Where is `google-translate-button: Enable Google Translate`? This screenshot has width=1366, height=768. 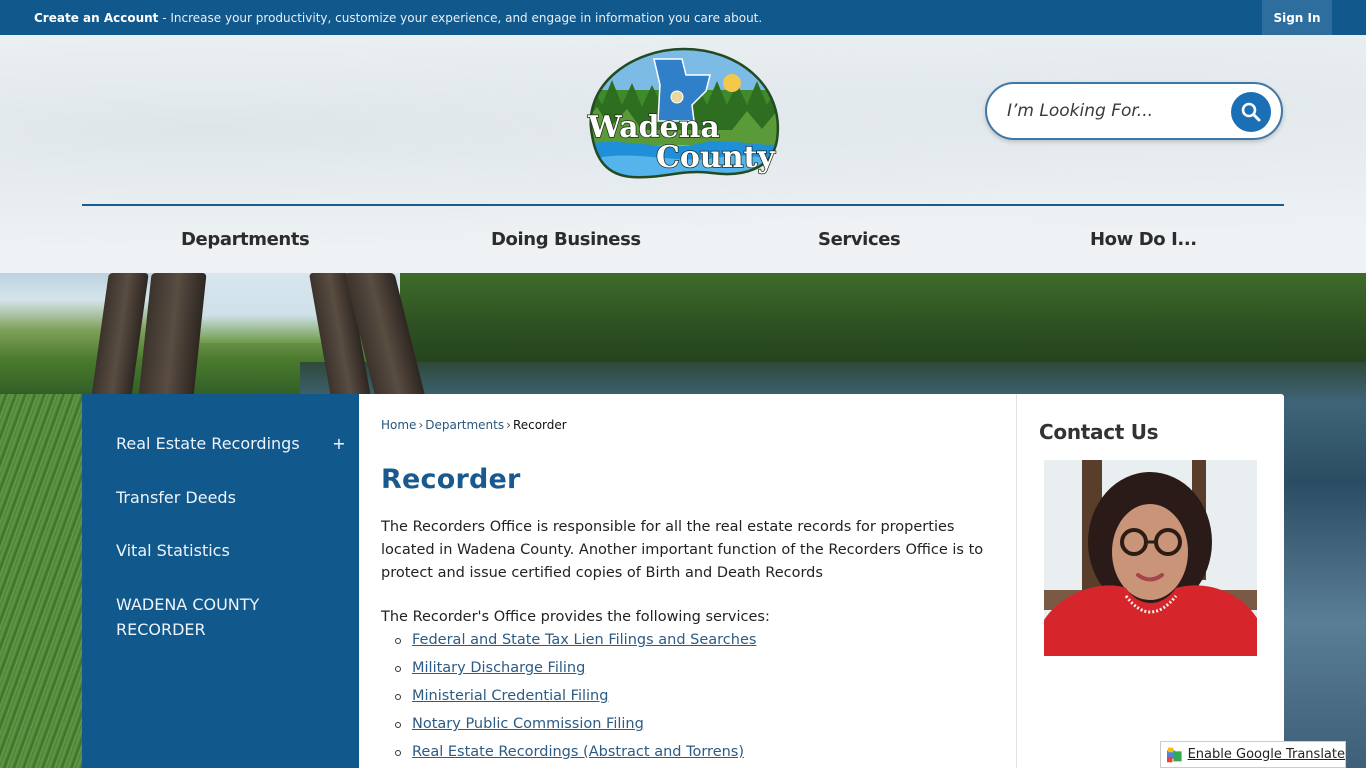 google-translate-button: Enable Google Translate is located at coordinates (1253, 754).